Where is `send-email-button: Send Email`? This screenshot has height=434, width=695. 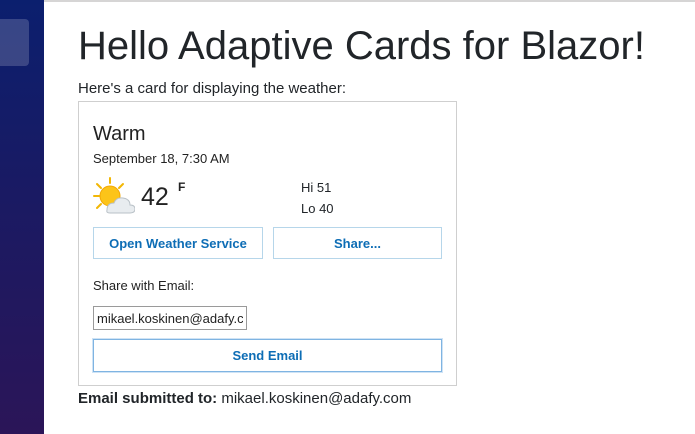
send-email-button: Send Email is located at coordinates (267, 355).